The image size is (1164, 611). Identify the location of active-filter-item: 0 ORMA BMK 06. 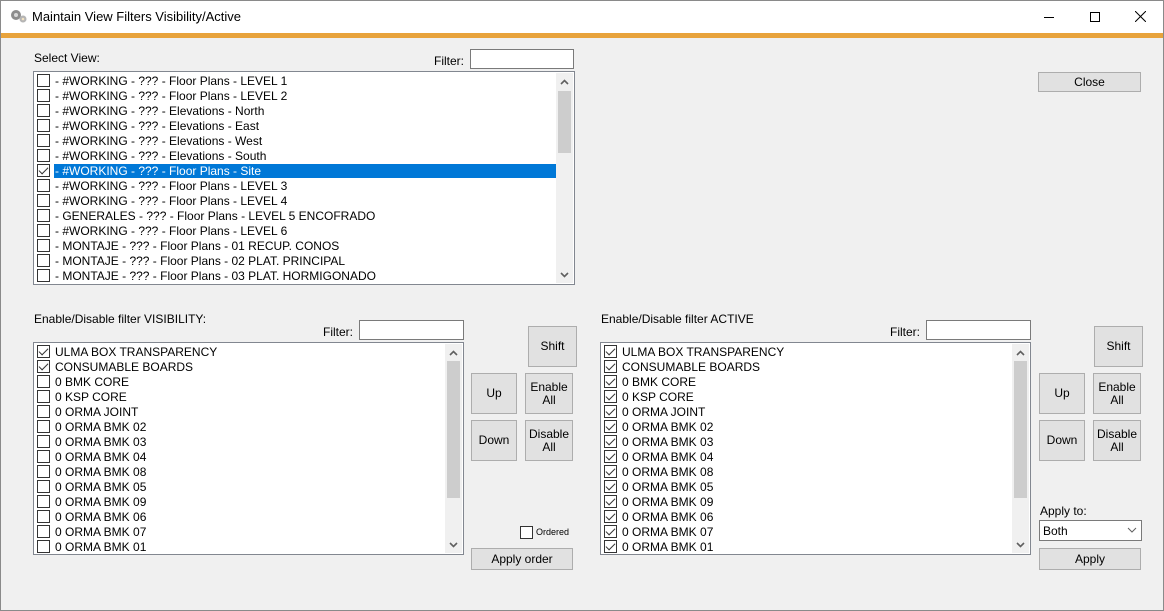
(695, 516).